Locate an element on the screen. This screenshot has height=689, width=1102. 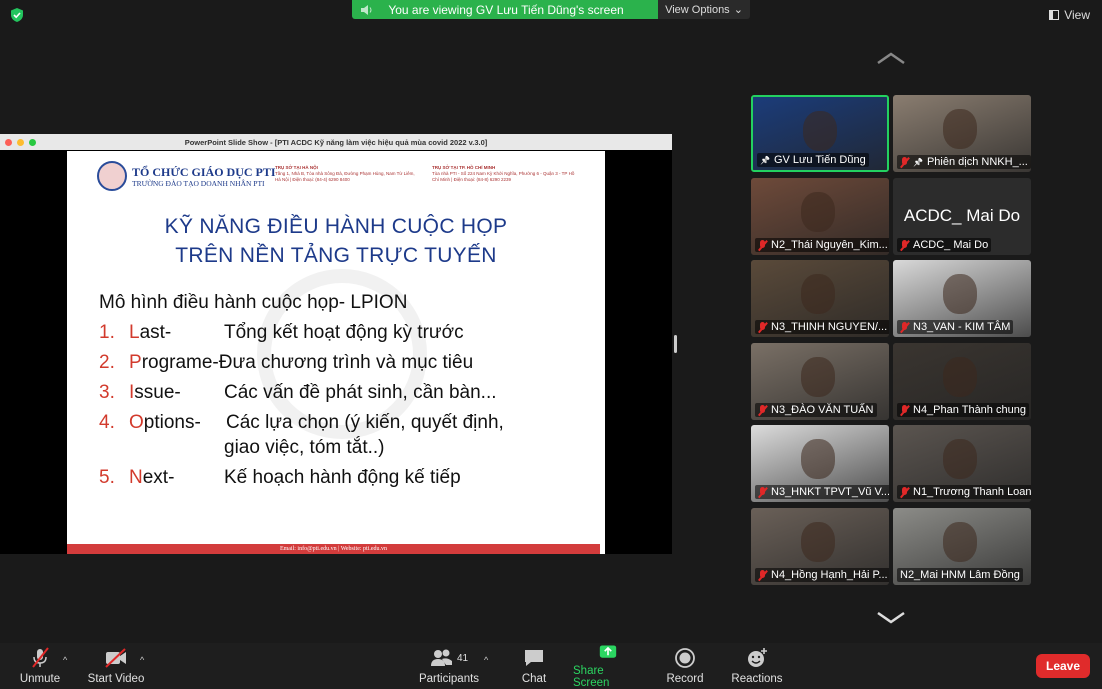
unmute-button: Unmute is located at coordinates (40, 666).